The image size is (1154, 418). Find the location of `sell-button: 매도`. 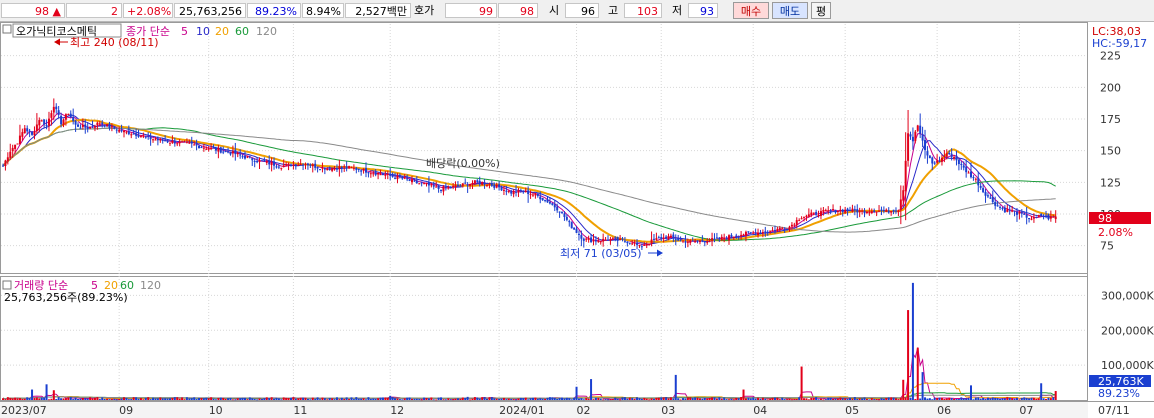

sell-button: 매도 is located at coordinates (790, 10).